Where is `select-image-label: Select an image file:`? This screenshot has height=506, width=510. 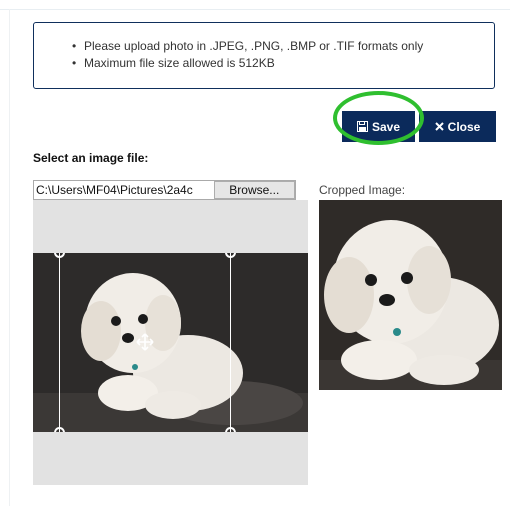
select-image-label: Select an image file: is located at coordinates (91, 158).